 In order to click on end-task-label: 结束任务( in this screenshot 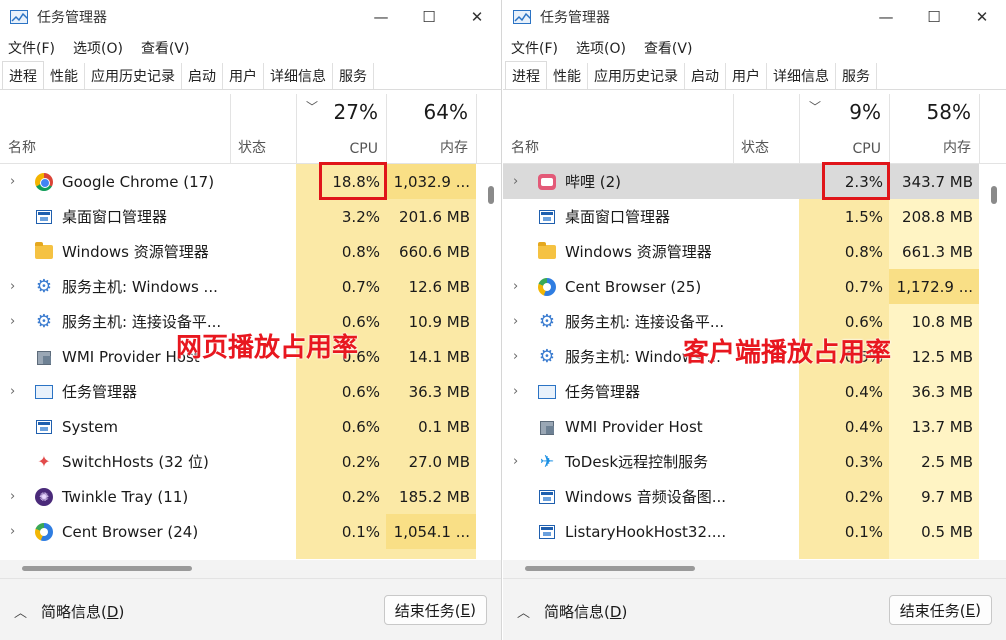, I will do `click(427, 610)`.